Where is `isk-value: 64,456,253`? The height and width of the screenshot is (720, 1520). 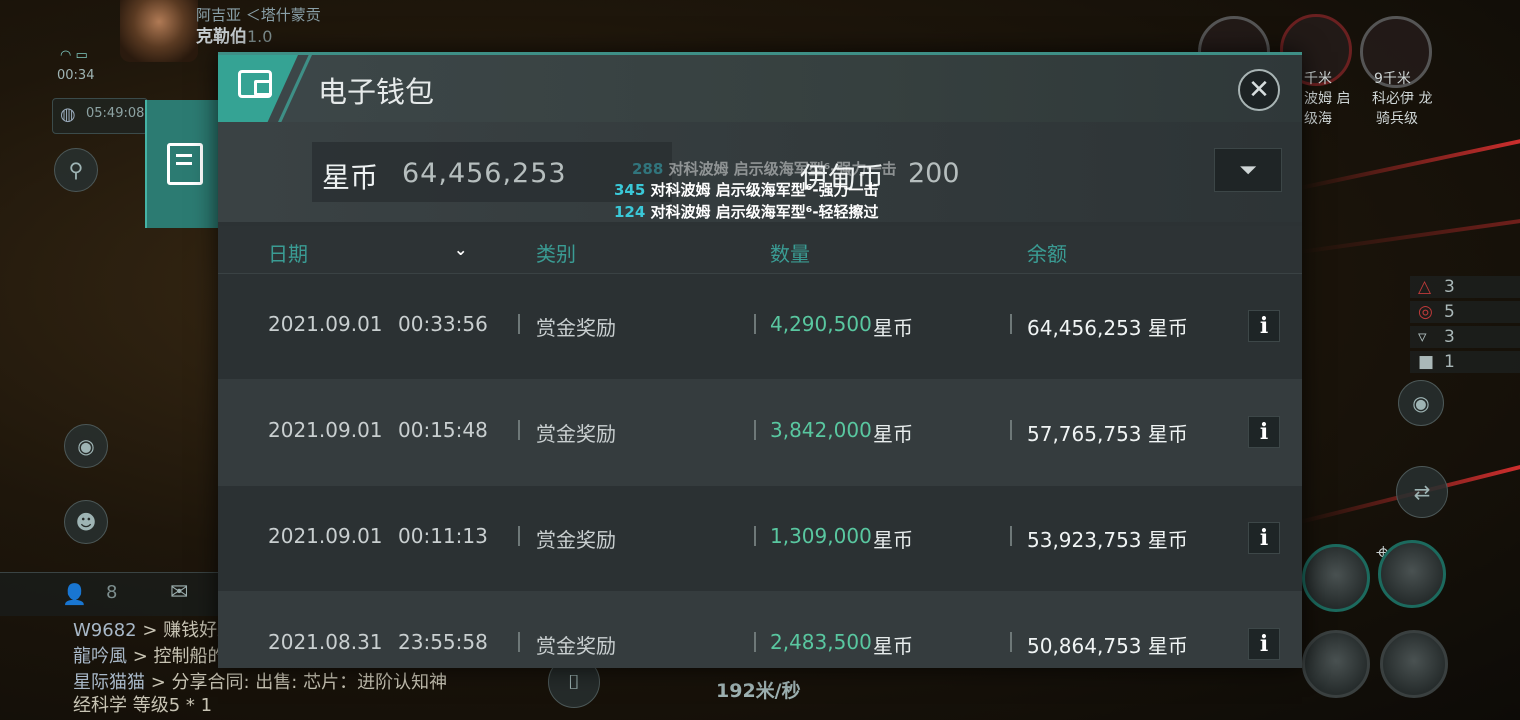 isk-value: 64,456,253 is located at coordinates (484, 173).